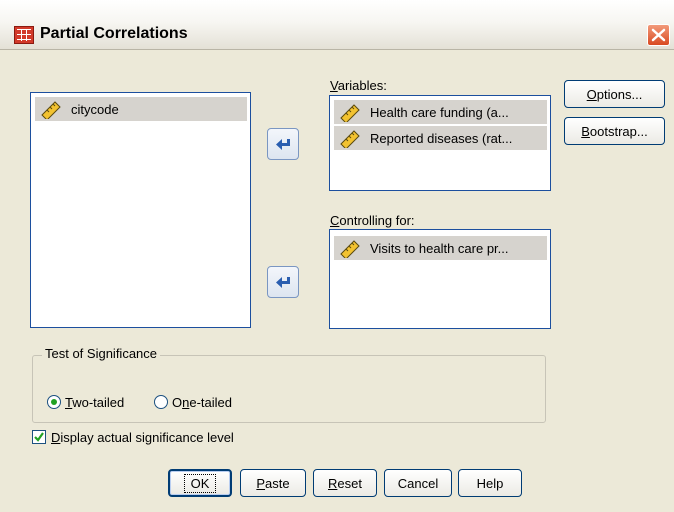 The height and width of the screenshot is (512, 674). Describe the element at coordinates (490, 483) in the screenshot. I see `help-button: Help` at that location.